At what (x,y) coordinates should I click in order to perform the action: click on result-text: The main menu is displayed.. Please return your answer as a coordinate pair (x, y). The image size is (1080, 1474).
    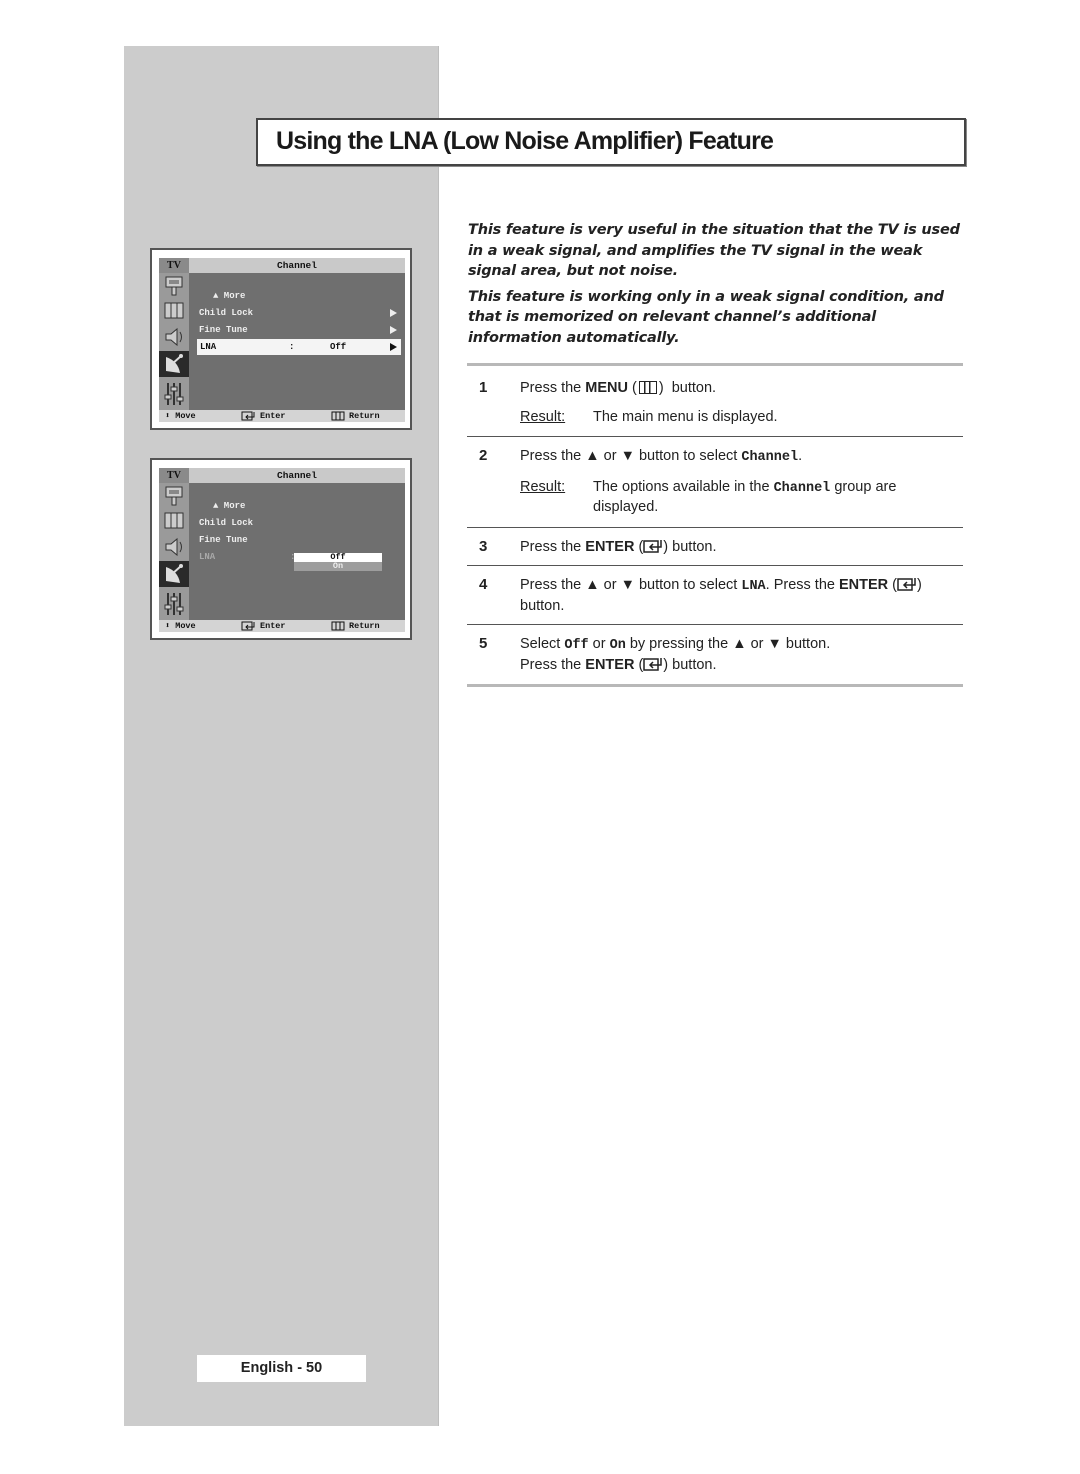
    Looking at the image, I should click on (685, 416).